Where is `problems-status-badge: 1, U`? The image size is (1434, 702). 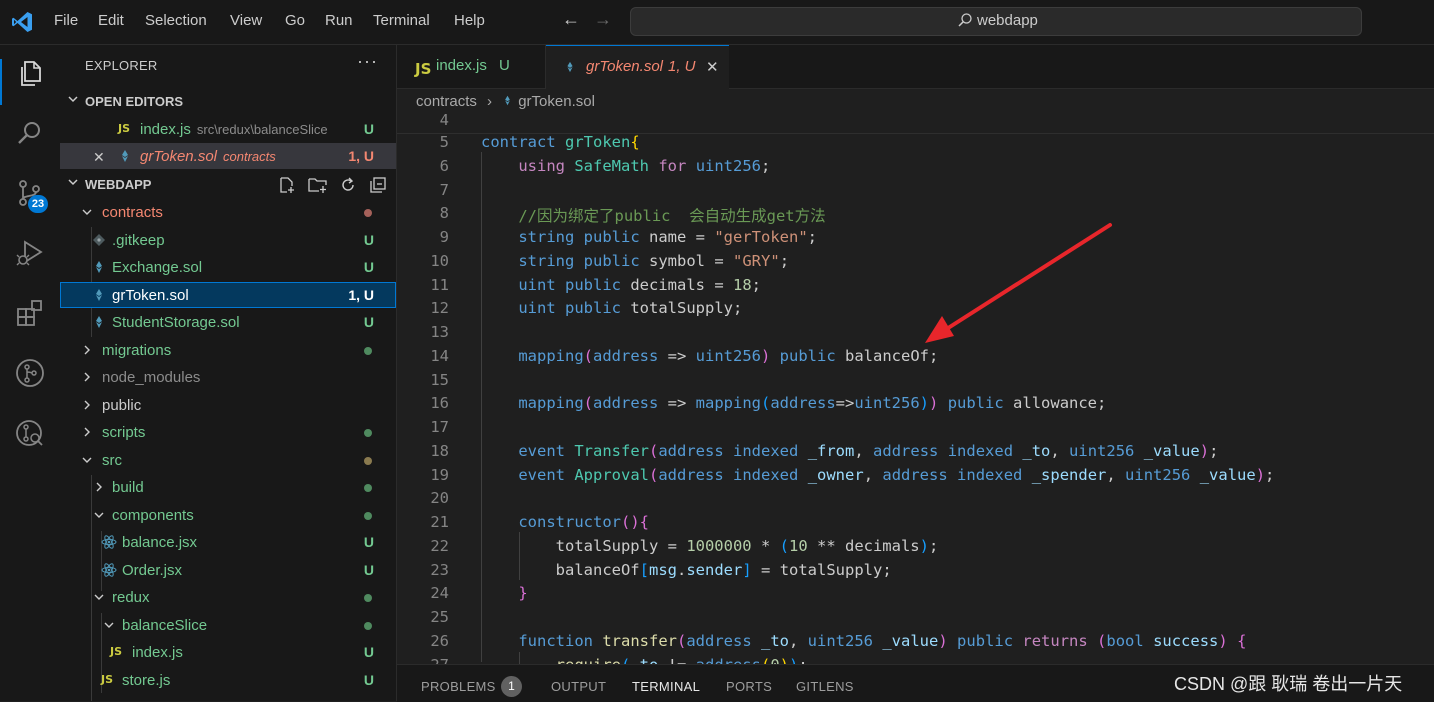
problems-status-badge: 1, U is located at coordinates (361, 295).